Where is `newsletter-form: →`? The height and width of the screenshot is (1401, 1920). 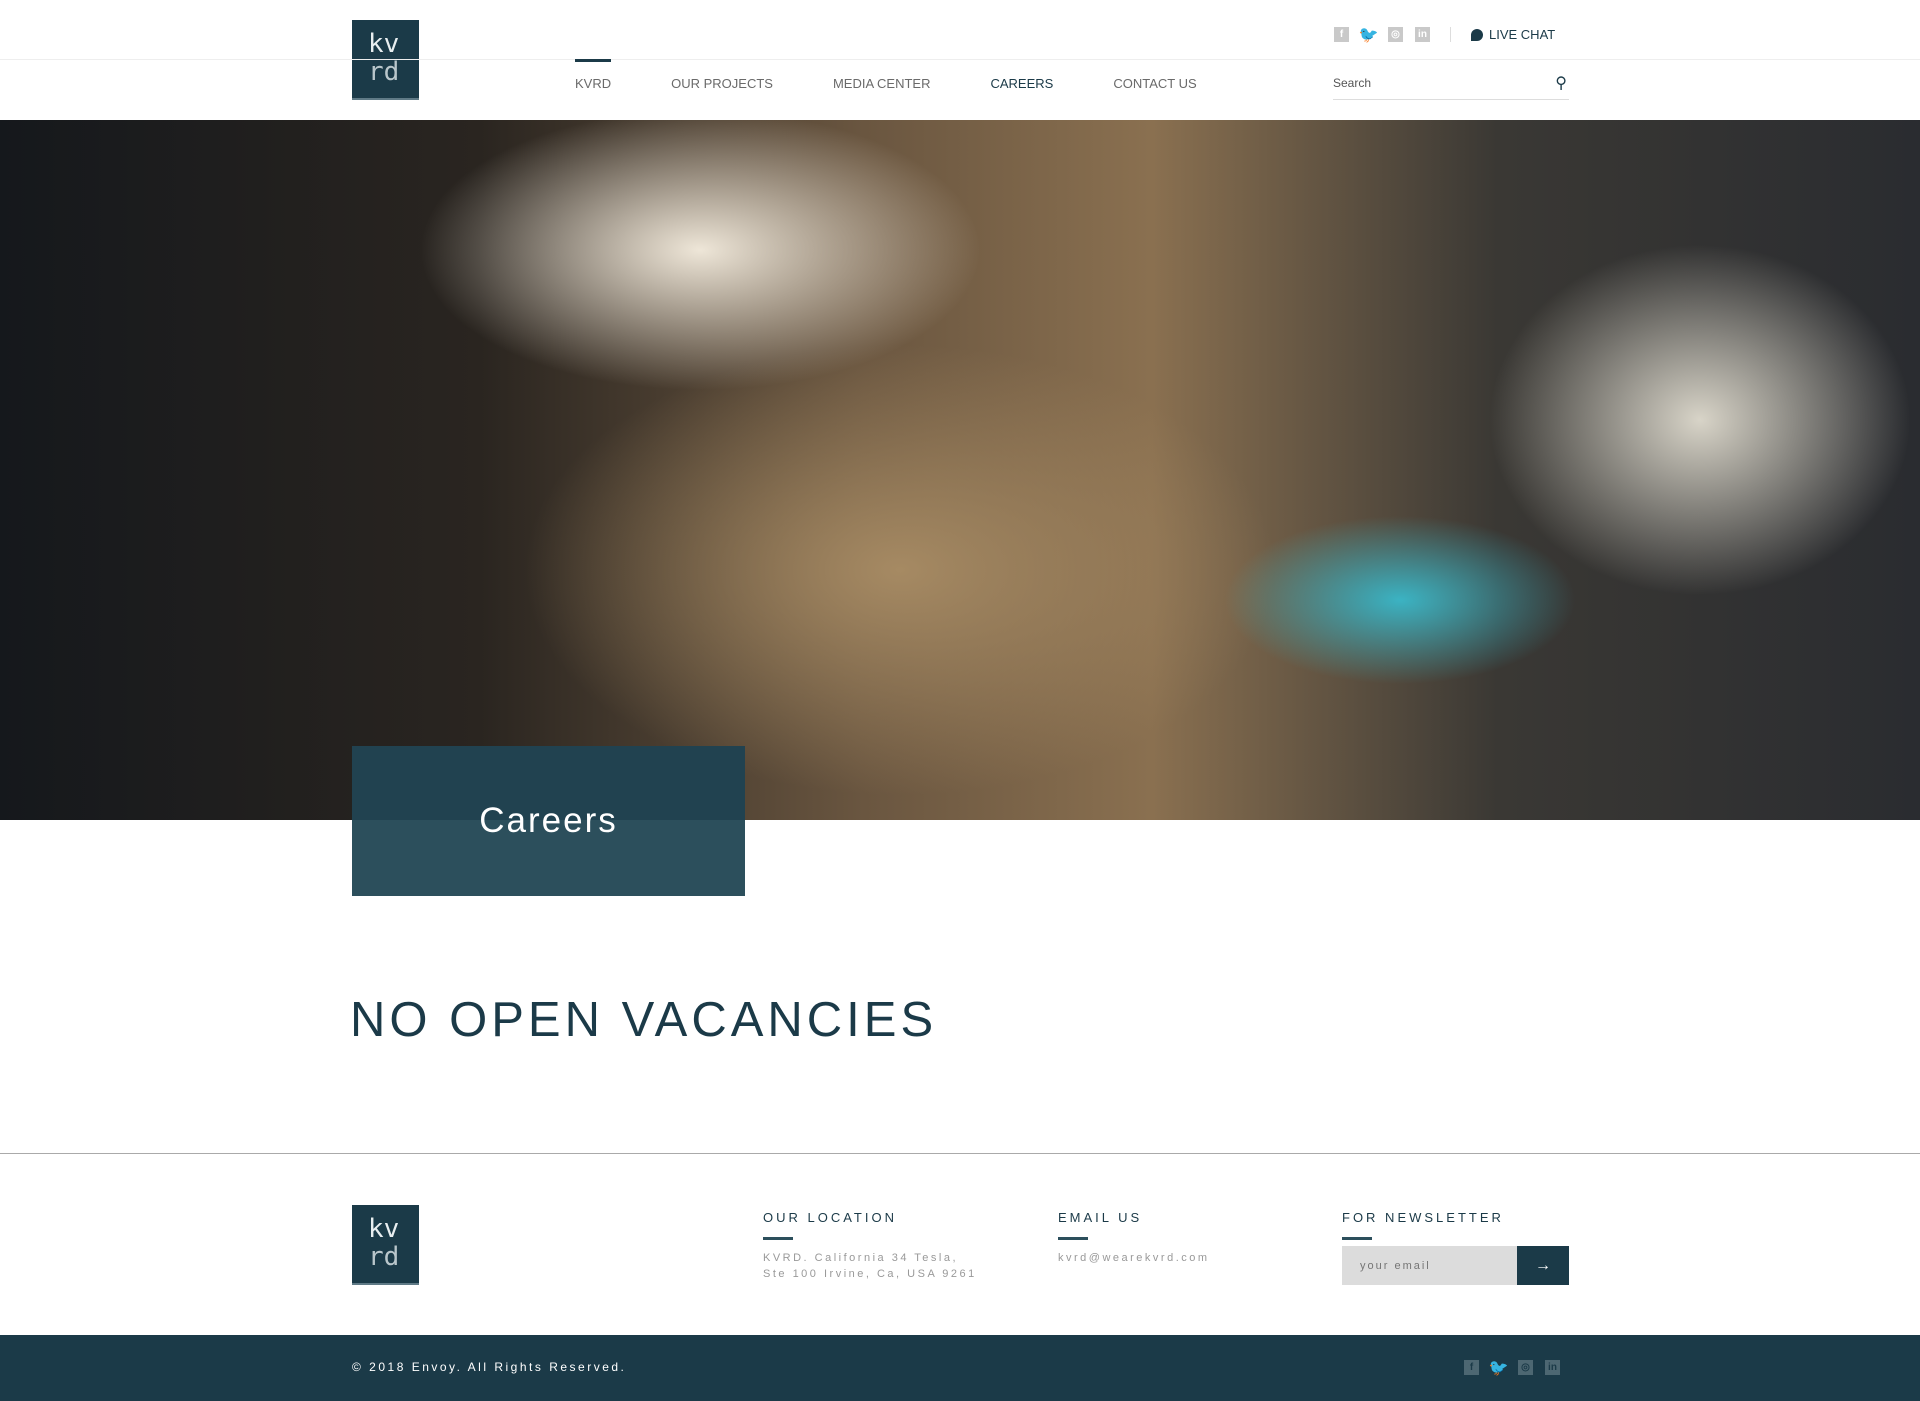
newsletter-form: → is located at coordinates (1455, 1265).